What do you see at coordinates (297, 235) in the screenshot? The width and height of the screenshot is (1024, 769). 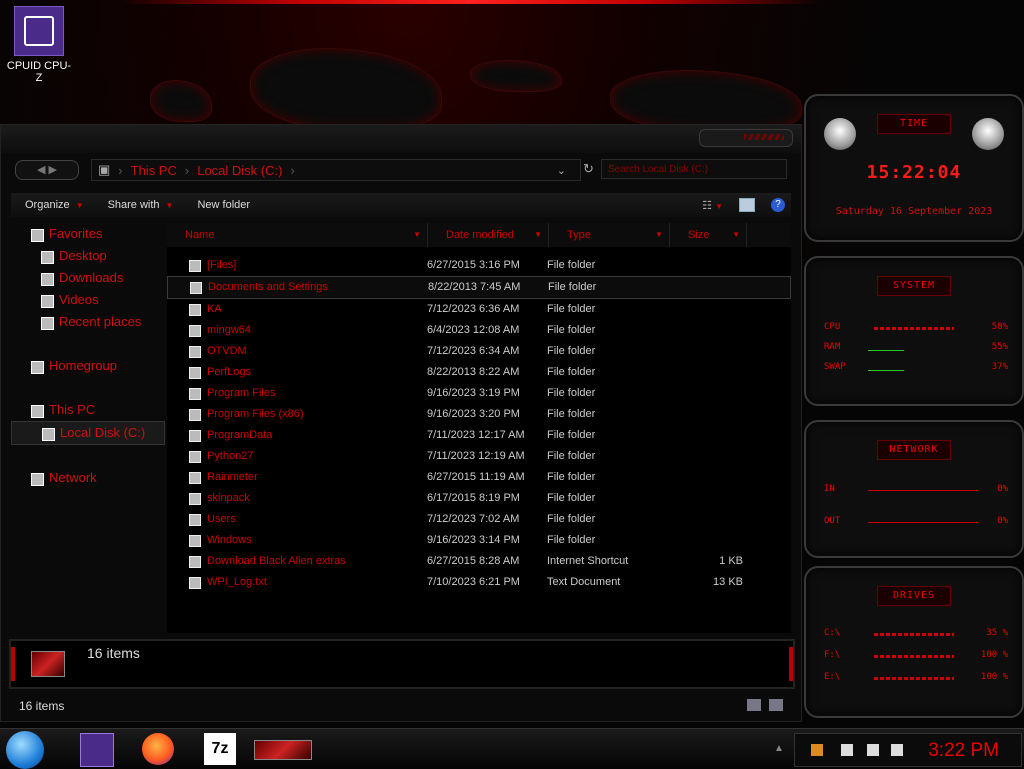 I see `column-name: Name ▼` at bounding box center [297, 235].